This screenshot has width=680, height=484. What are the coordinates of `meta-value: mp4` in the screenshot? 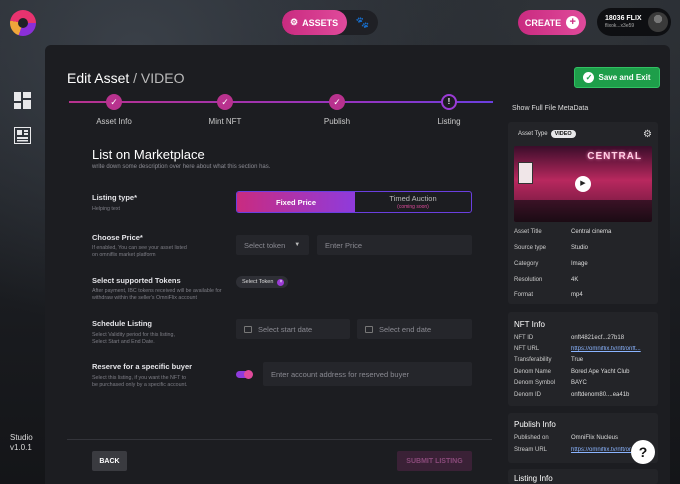 It's located at (577, 295).